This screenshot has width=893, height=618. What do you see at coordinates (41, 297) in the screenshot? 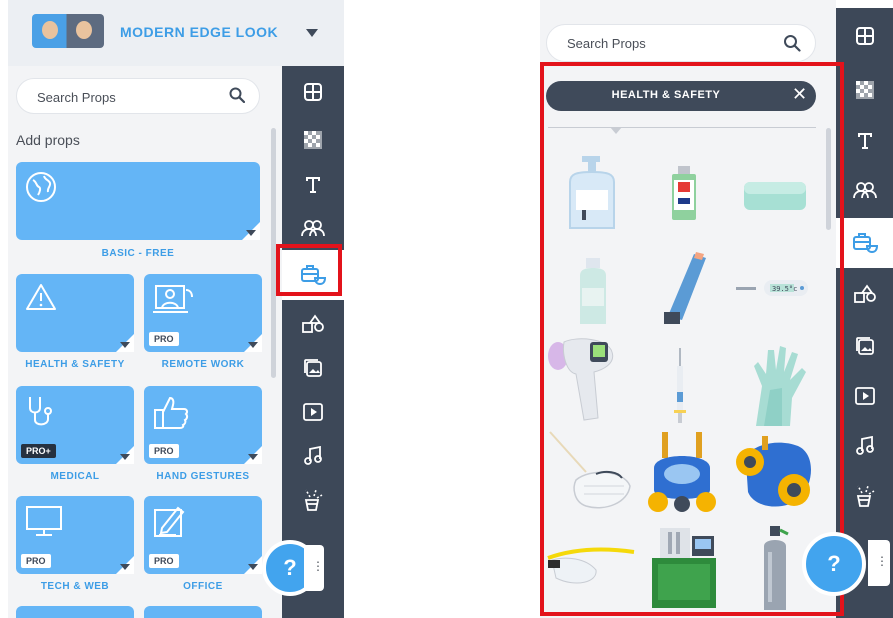
I see `warning-icon` at bounding box center [41, 297].